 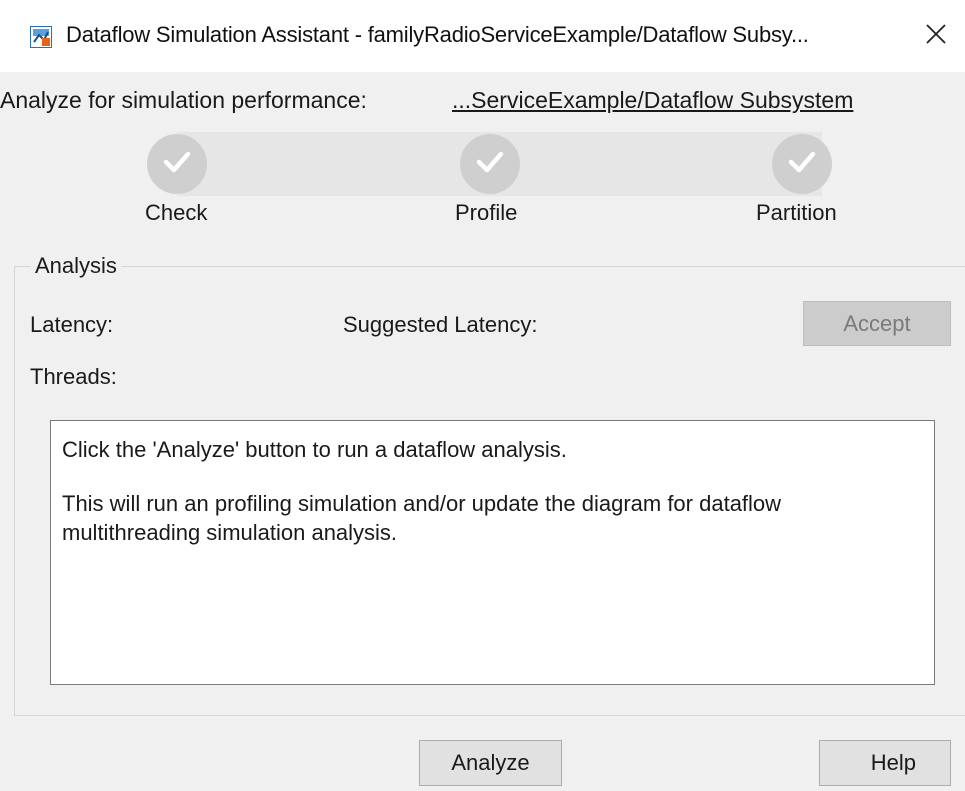 I want to click on analysis-group-label: Analysis, so click(x=76, y=266).